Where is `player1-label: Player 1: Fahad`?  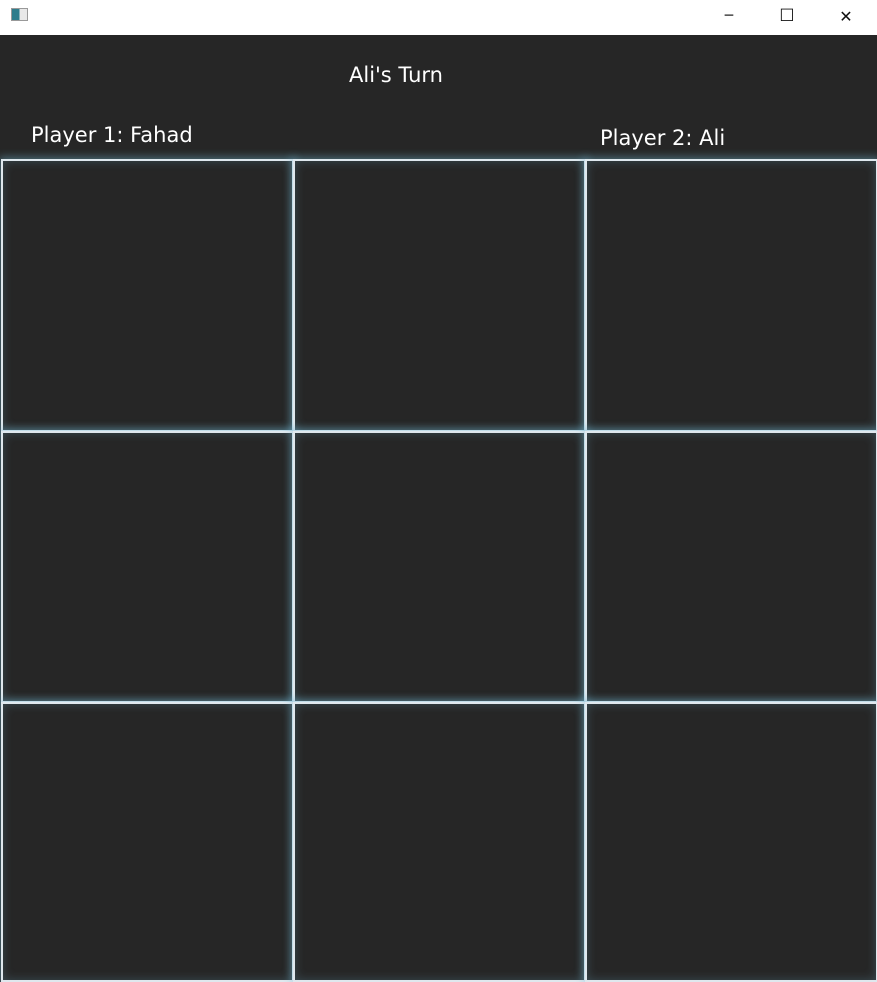
player1-label: Player 1: Fahad is located at coordinates (112, 135).